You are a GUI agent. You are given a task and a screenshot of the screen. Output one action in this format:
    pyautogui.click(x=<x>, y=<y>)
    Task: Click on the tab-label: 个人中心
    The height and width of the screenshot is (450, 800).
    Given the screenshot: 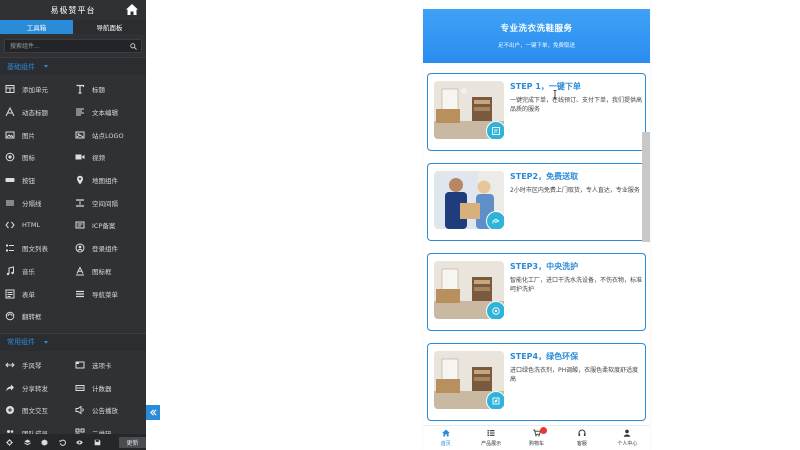 What is the action you would take?
    pyautogui.click(x=627, y=444)
    